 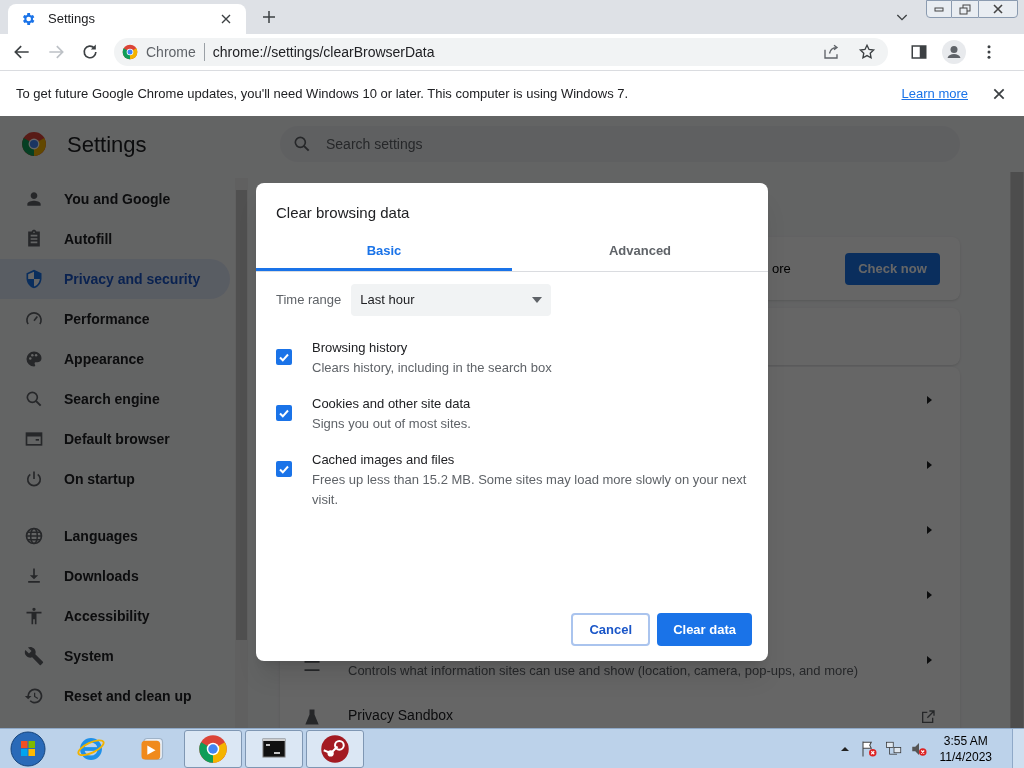 What do you see at coordinates (323, 93) in the screenshot?
I see `update-message: To get future Google Chrome updates, you'll need Windows 10 or later. This computer is using Windows 7.` at bounding box center [323, 93].